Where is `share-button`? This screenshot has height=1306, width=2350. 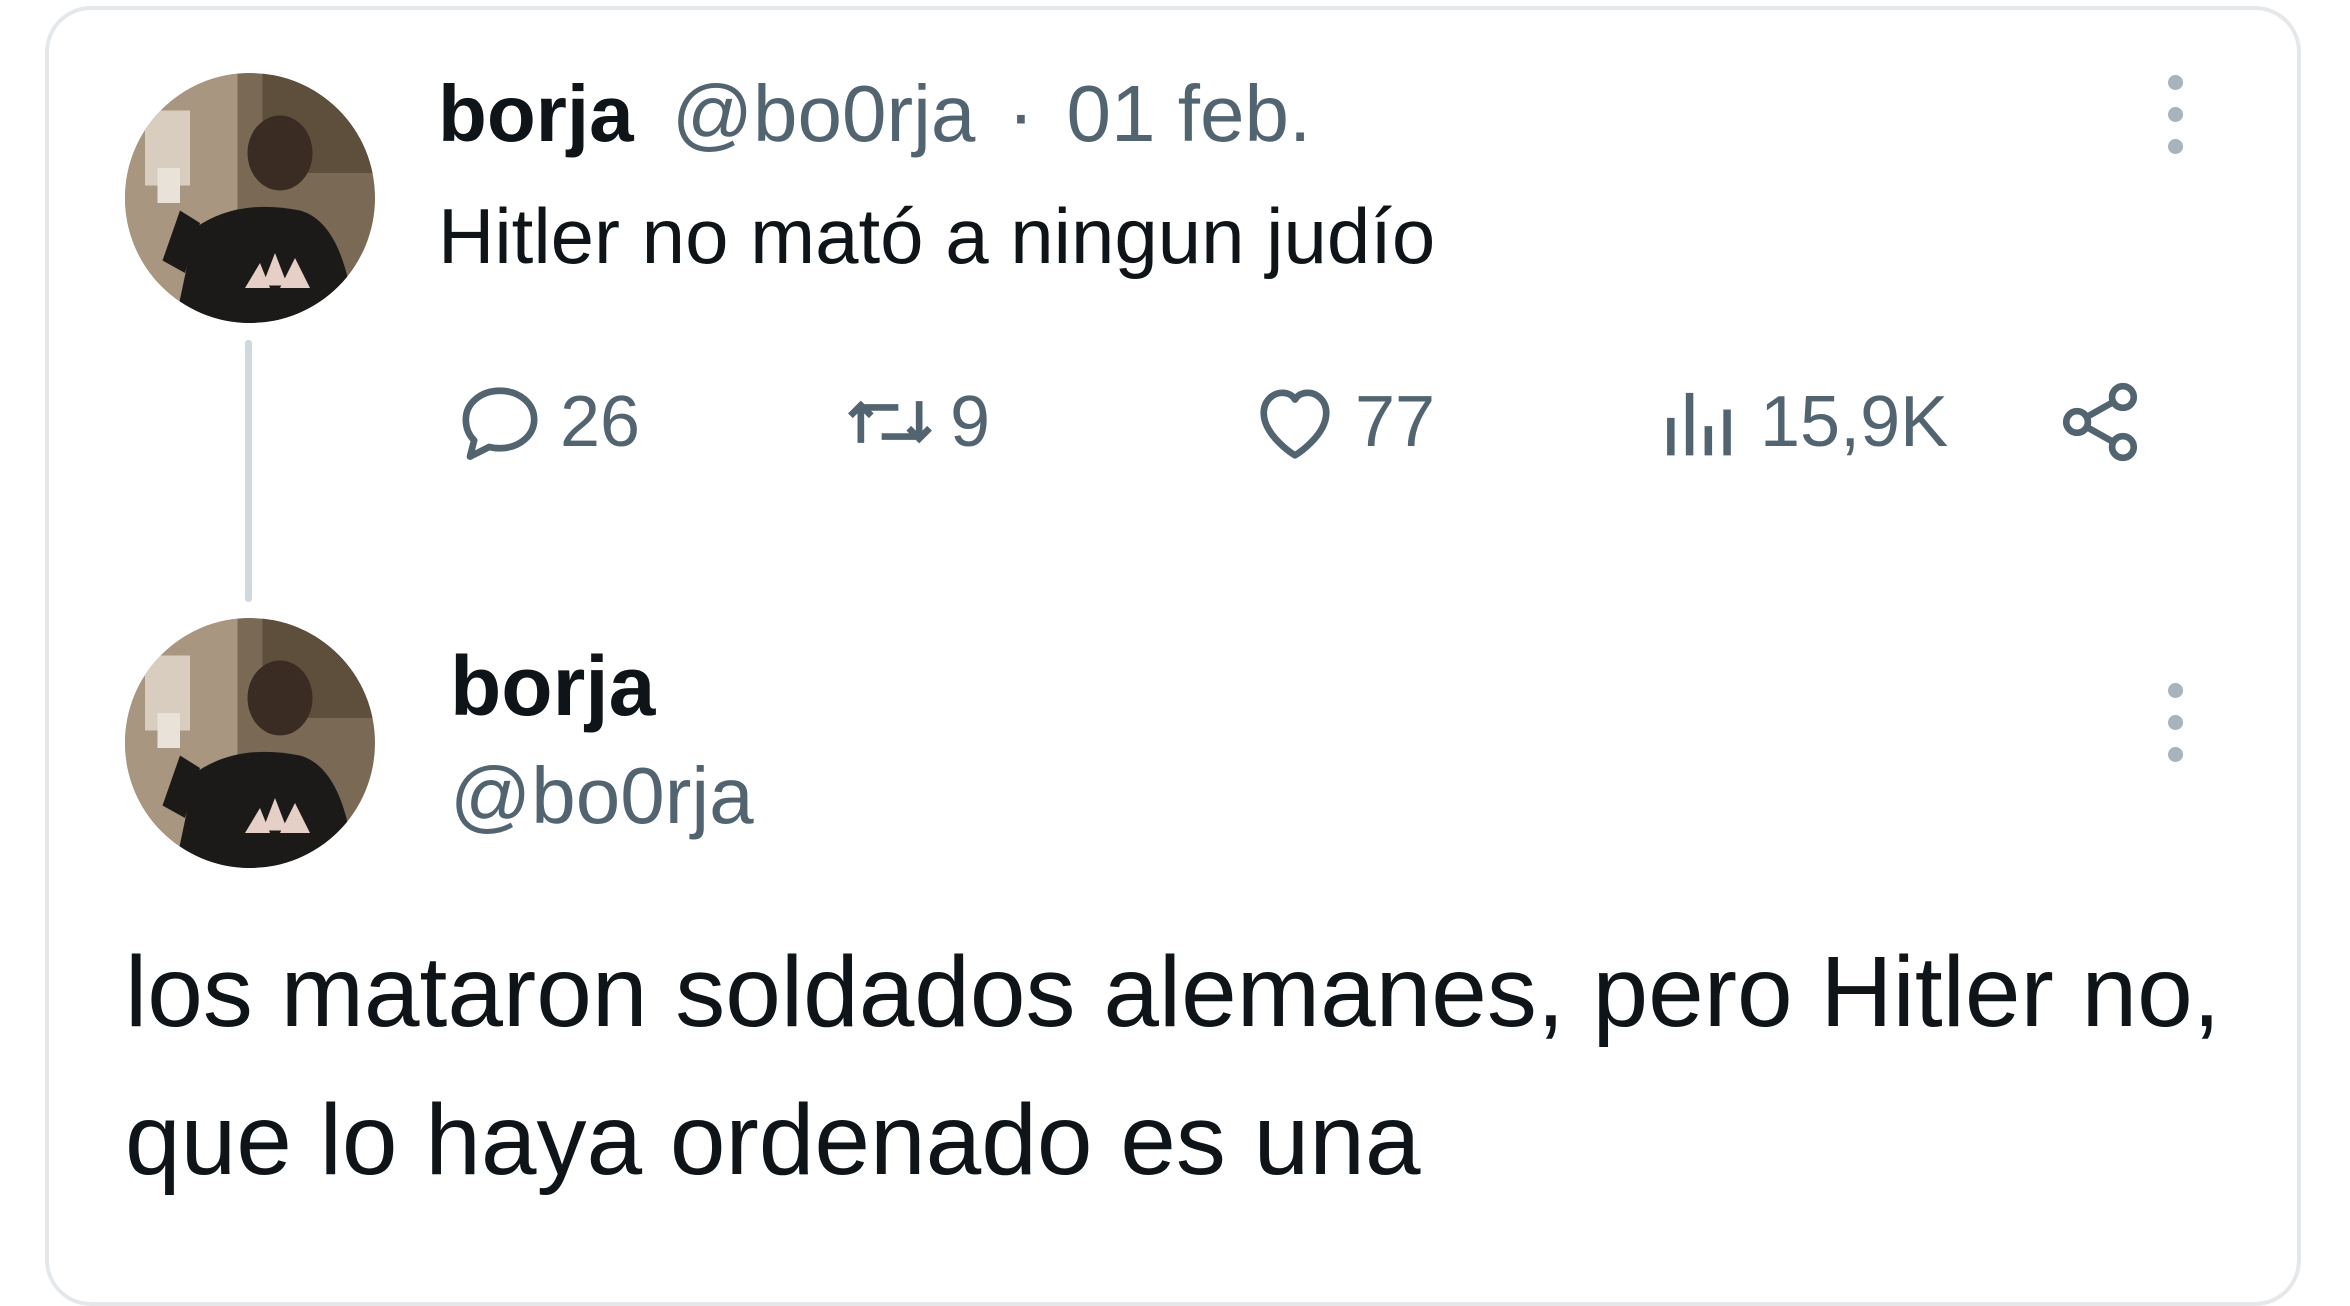 share-button is located at coordinates (2100, 422).